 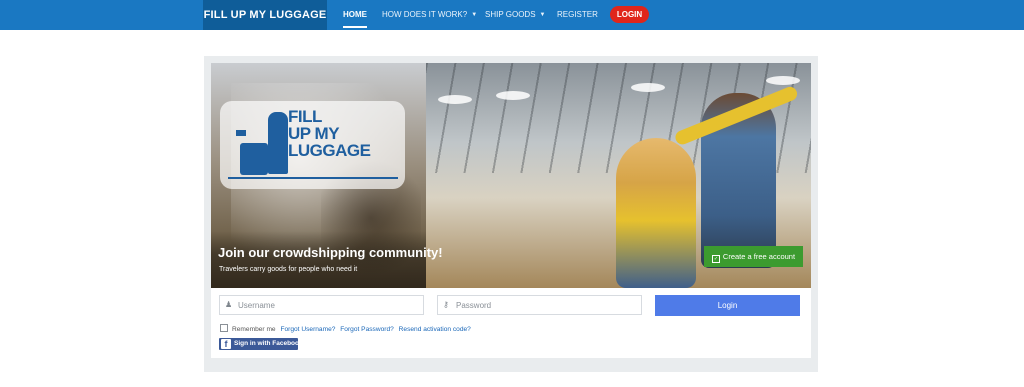 What do you see at coordinates (313, 178) in the screenshot?
I see `logo-underline` at bounding box center [313, 178].